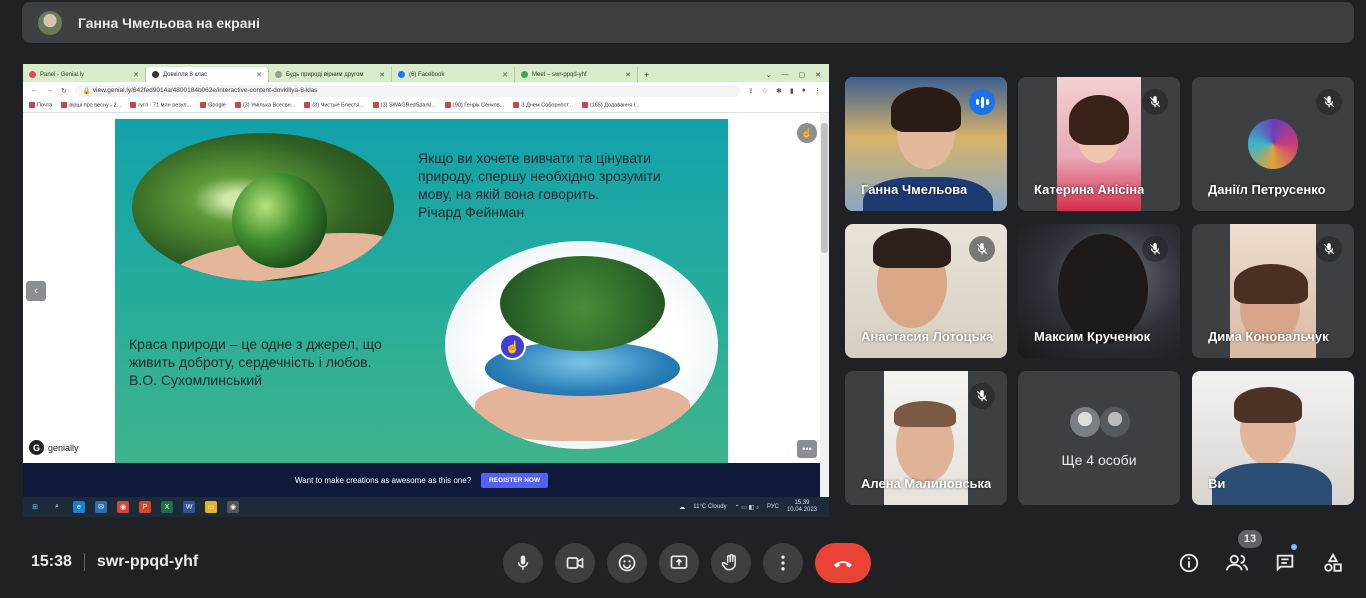 The image size is (1366, 598). What do you see at coordinates (792, 91) in the screenshot?
I see `sidebar-icon: ▮` at bounding box center [792, 91].